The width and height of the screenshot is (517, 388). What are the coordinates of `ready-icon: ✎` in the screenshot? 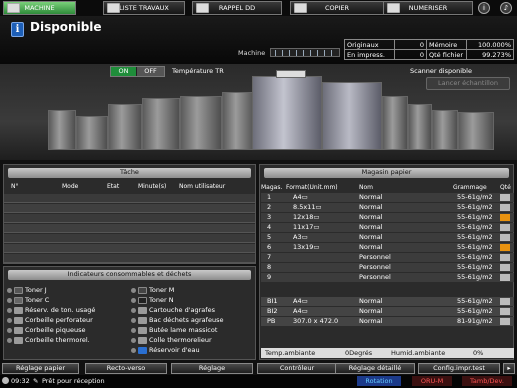 It's located at (36, 381).